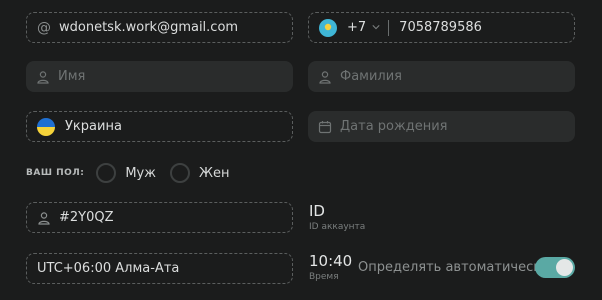  I want to click on gender-radio-female, so click(179, 173).